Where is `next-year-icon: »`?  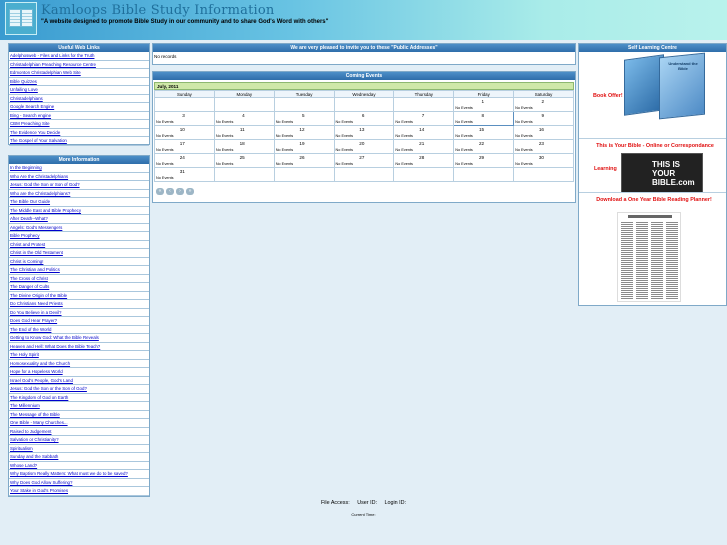
next-year-icon: » is located at coordinates (190, 191).